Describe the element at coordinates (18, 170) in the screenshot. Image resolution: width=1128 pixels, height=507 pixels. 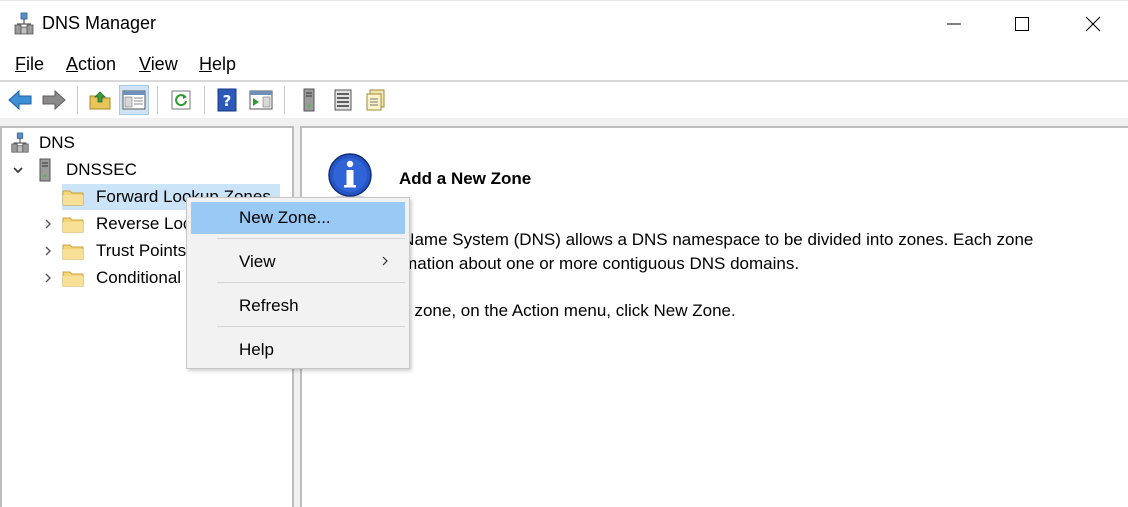
I see `collapse-chevron-icon` at that location.